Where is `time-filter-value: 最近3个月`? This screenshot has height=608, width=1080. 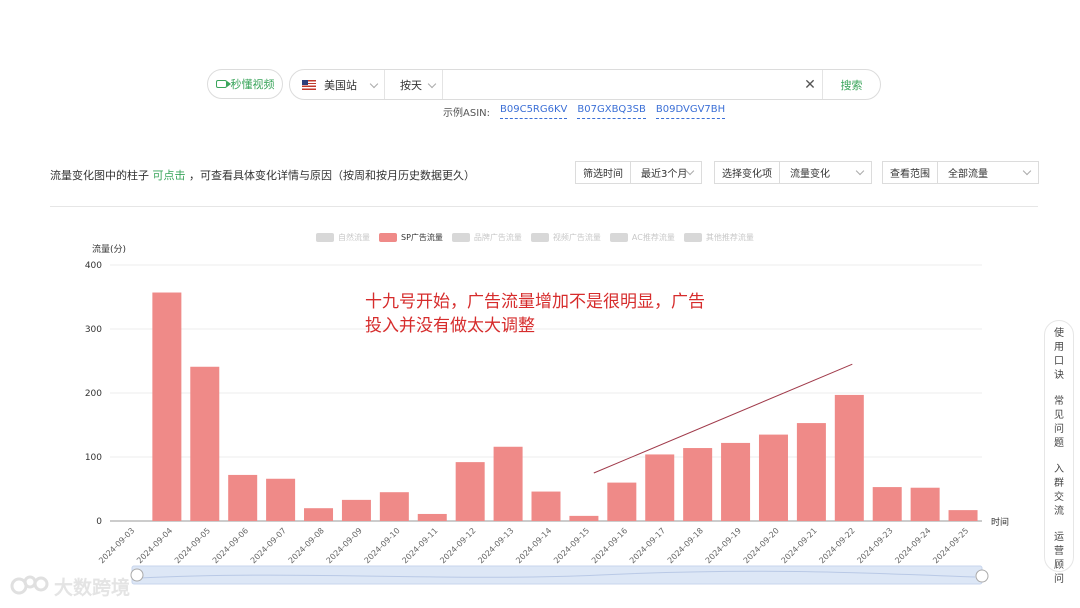
time-filter-value: 最近3个月 is located at coordinates (666, 172).